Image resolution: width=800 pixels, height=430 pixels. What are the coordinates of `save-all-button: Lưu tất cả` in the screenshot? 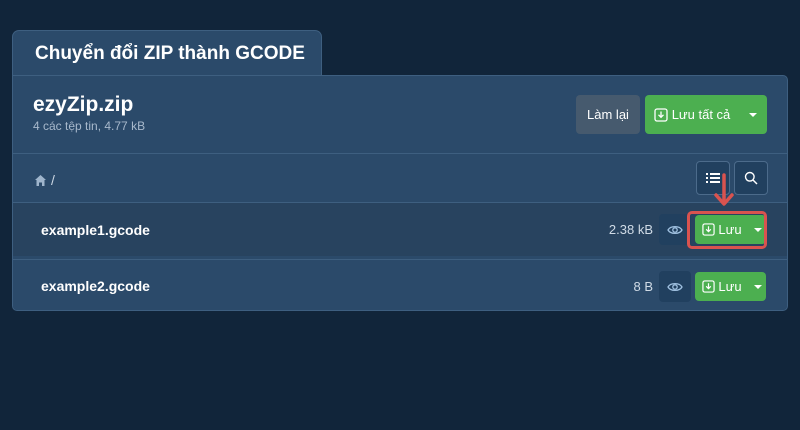 It's located at (706, 114).